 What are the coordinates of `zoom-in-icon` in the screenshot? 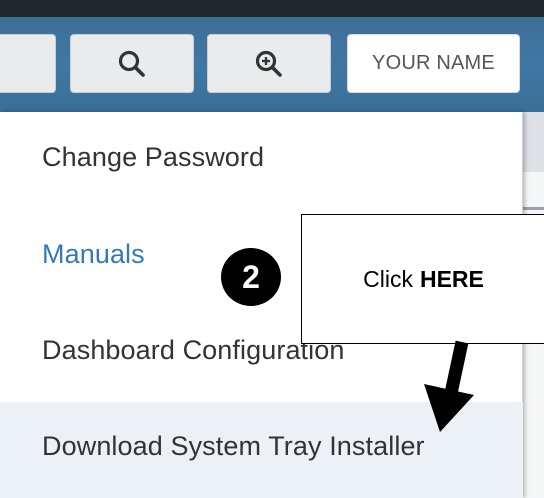 It's located at (268, 63).